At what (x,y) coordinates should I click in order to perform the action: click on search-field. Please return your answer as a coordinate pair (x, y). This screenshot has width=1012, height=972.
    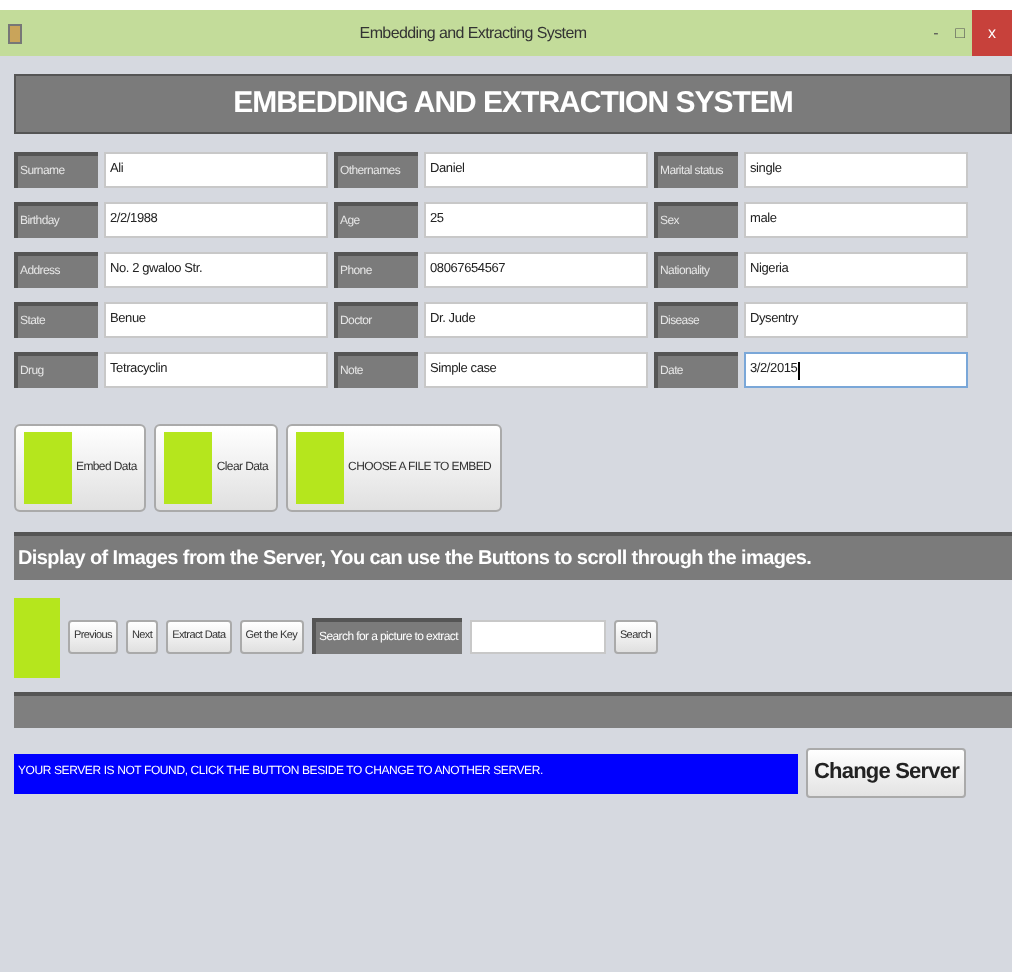
    Looking at the image, I should click on (537, 636).